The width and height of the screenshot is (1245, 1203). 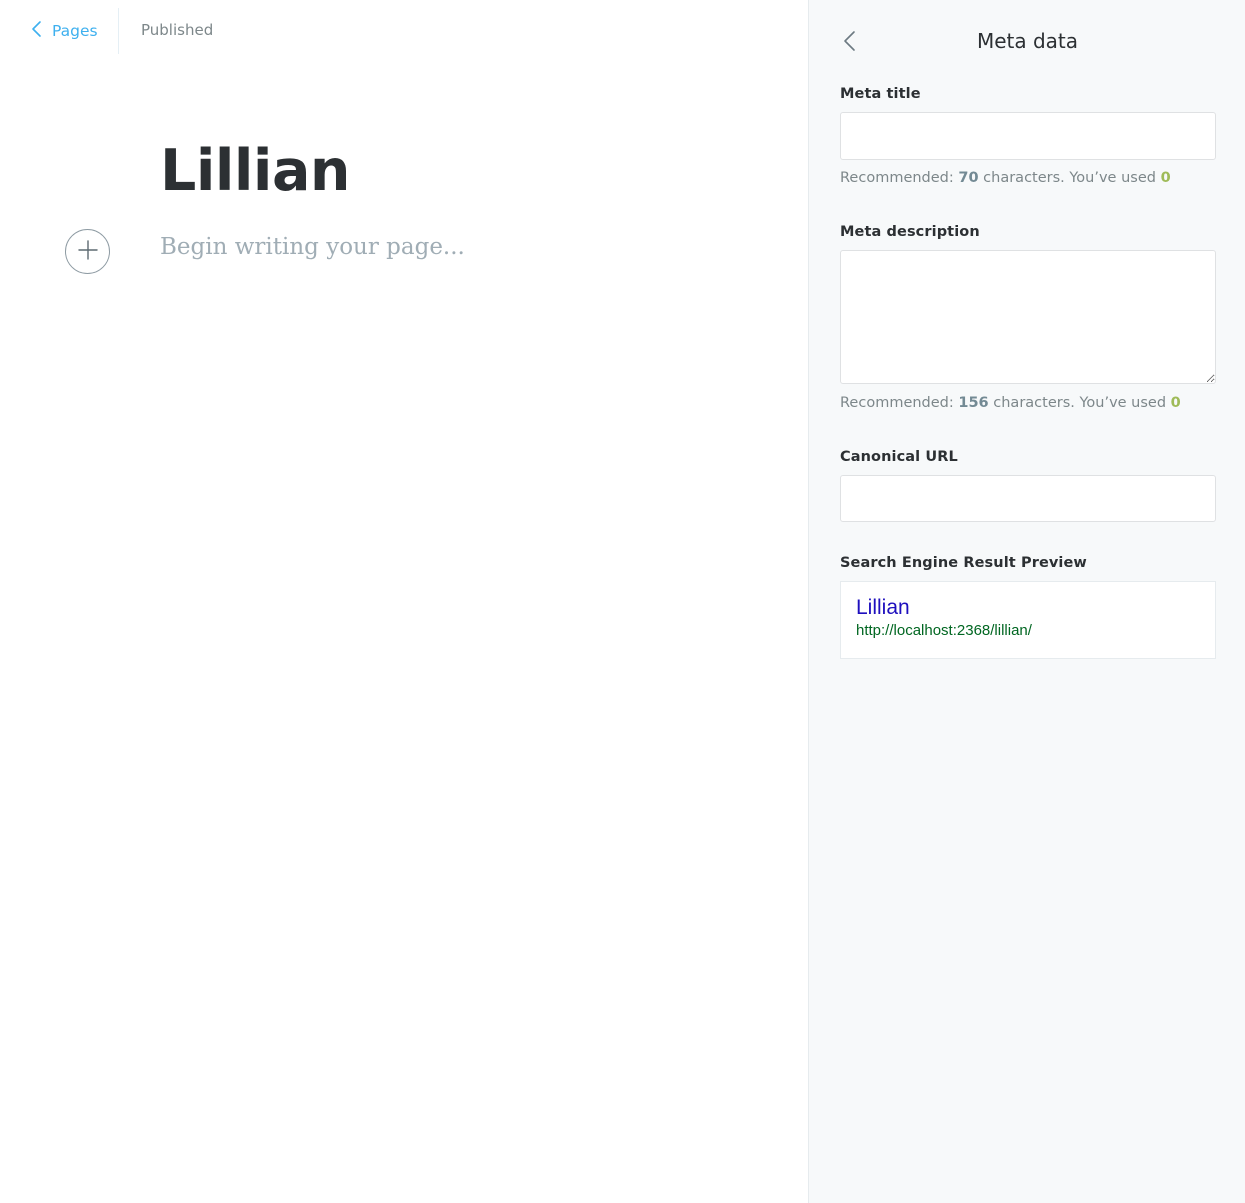 What do you see at coordinates (880, 94) in the screenshot?
I see `meta-title-label: Meta title` at bounding box center [880, 94].